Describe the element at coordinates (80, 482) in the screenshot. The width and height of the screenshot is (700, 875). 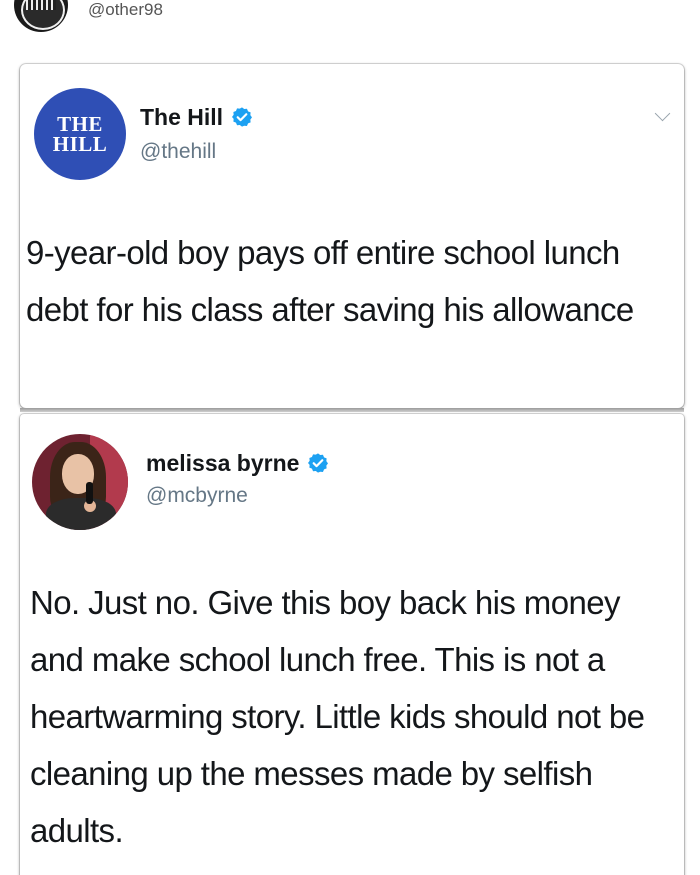
I see `avatar` at that location.